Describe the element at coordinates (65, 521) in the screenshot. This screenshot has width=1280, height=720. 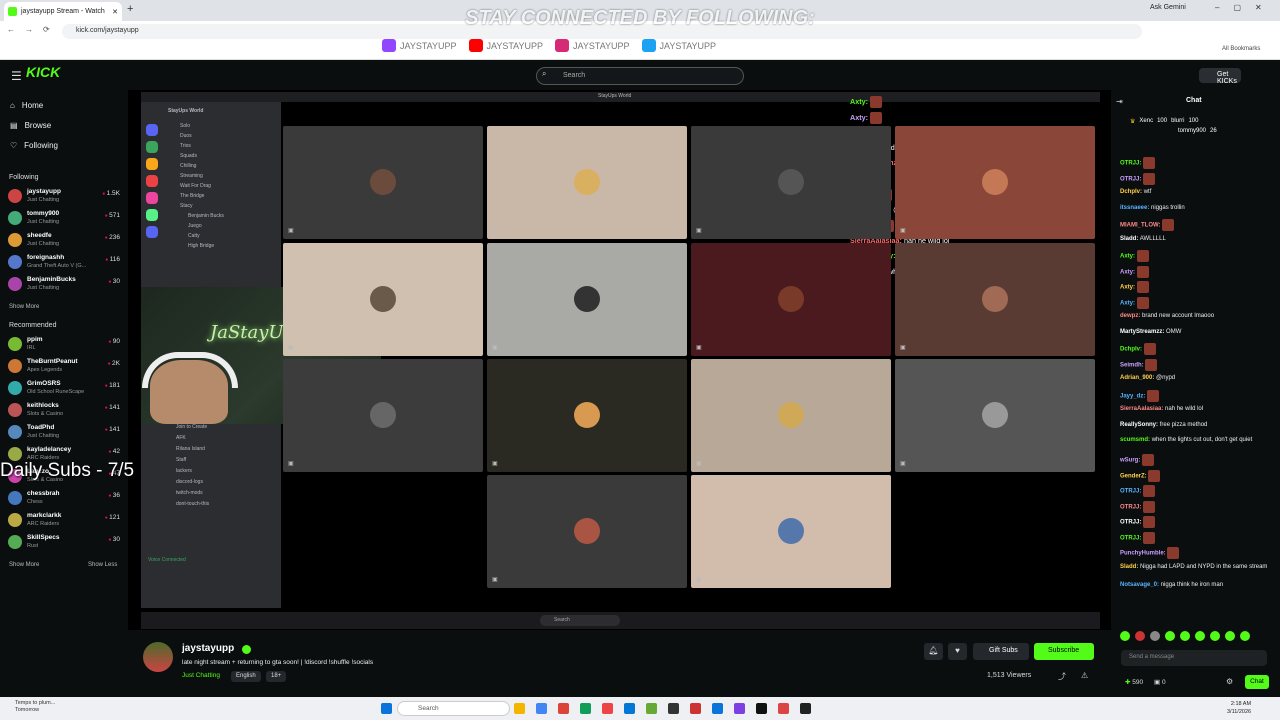
I see `sidebar-channel: markclarkk ARC Raiders 121` at that location.